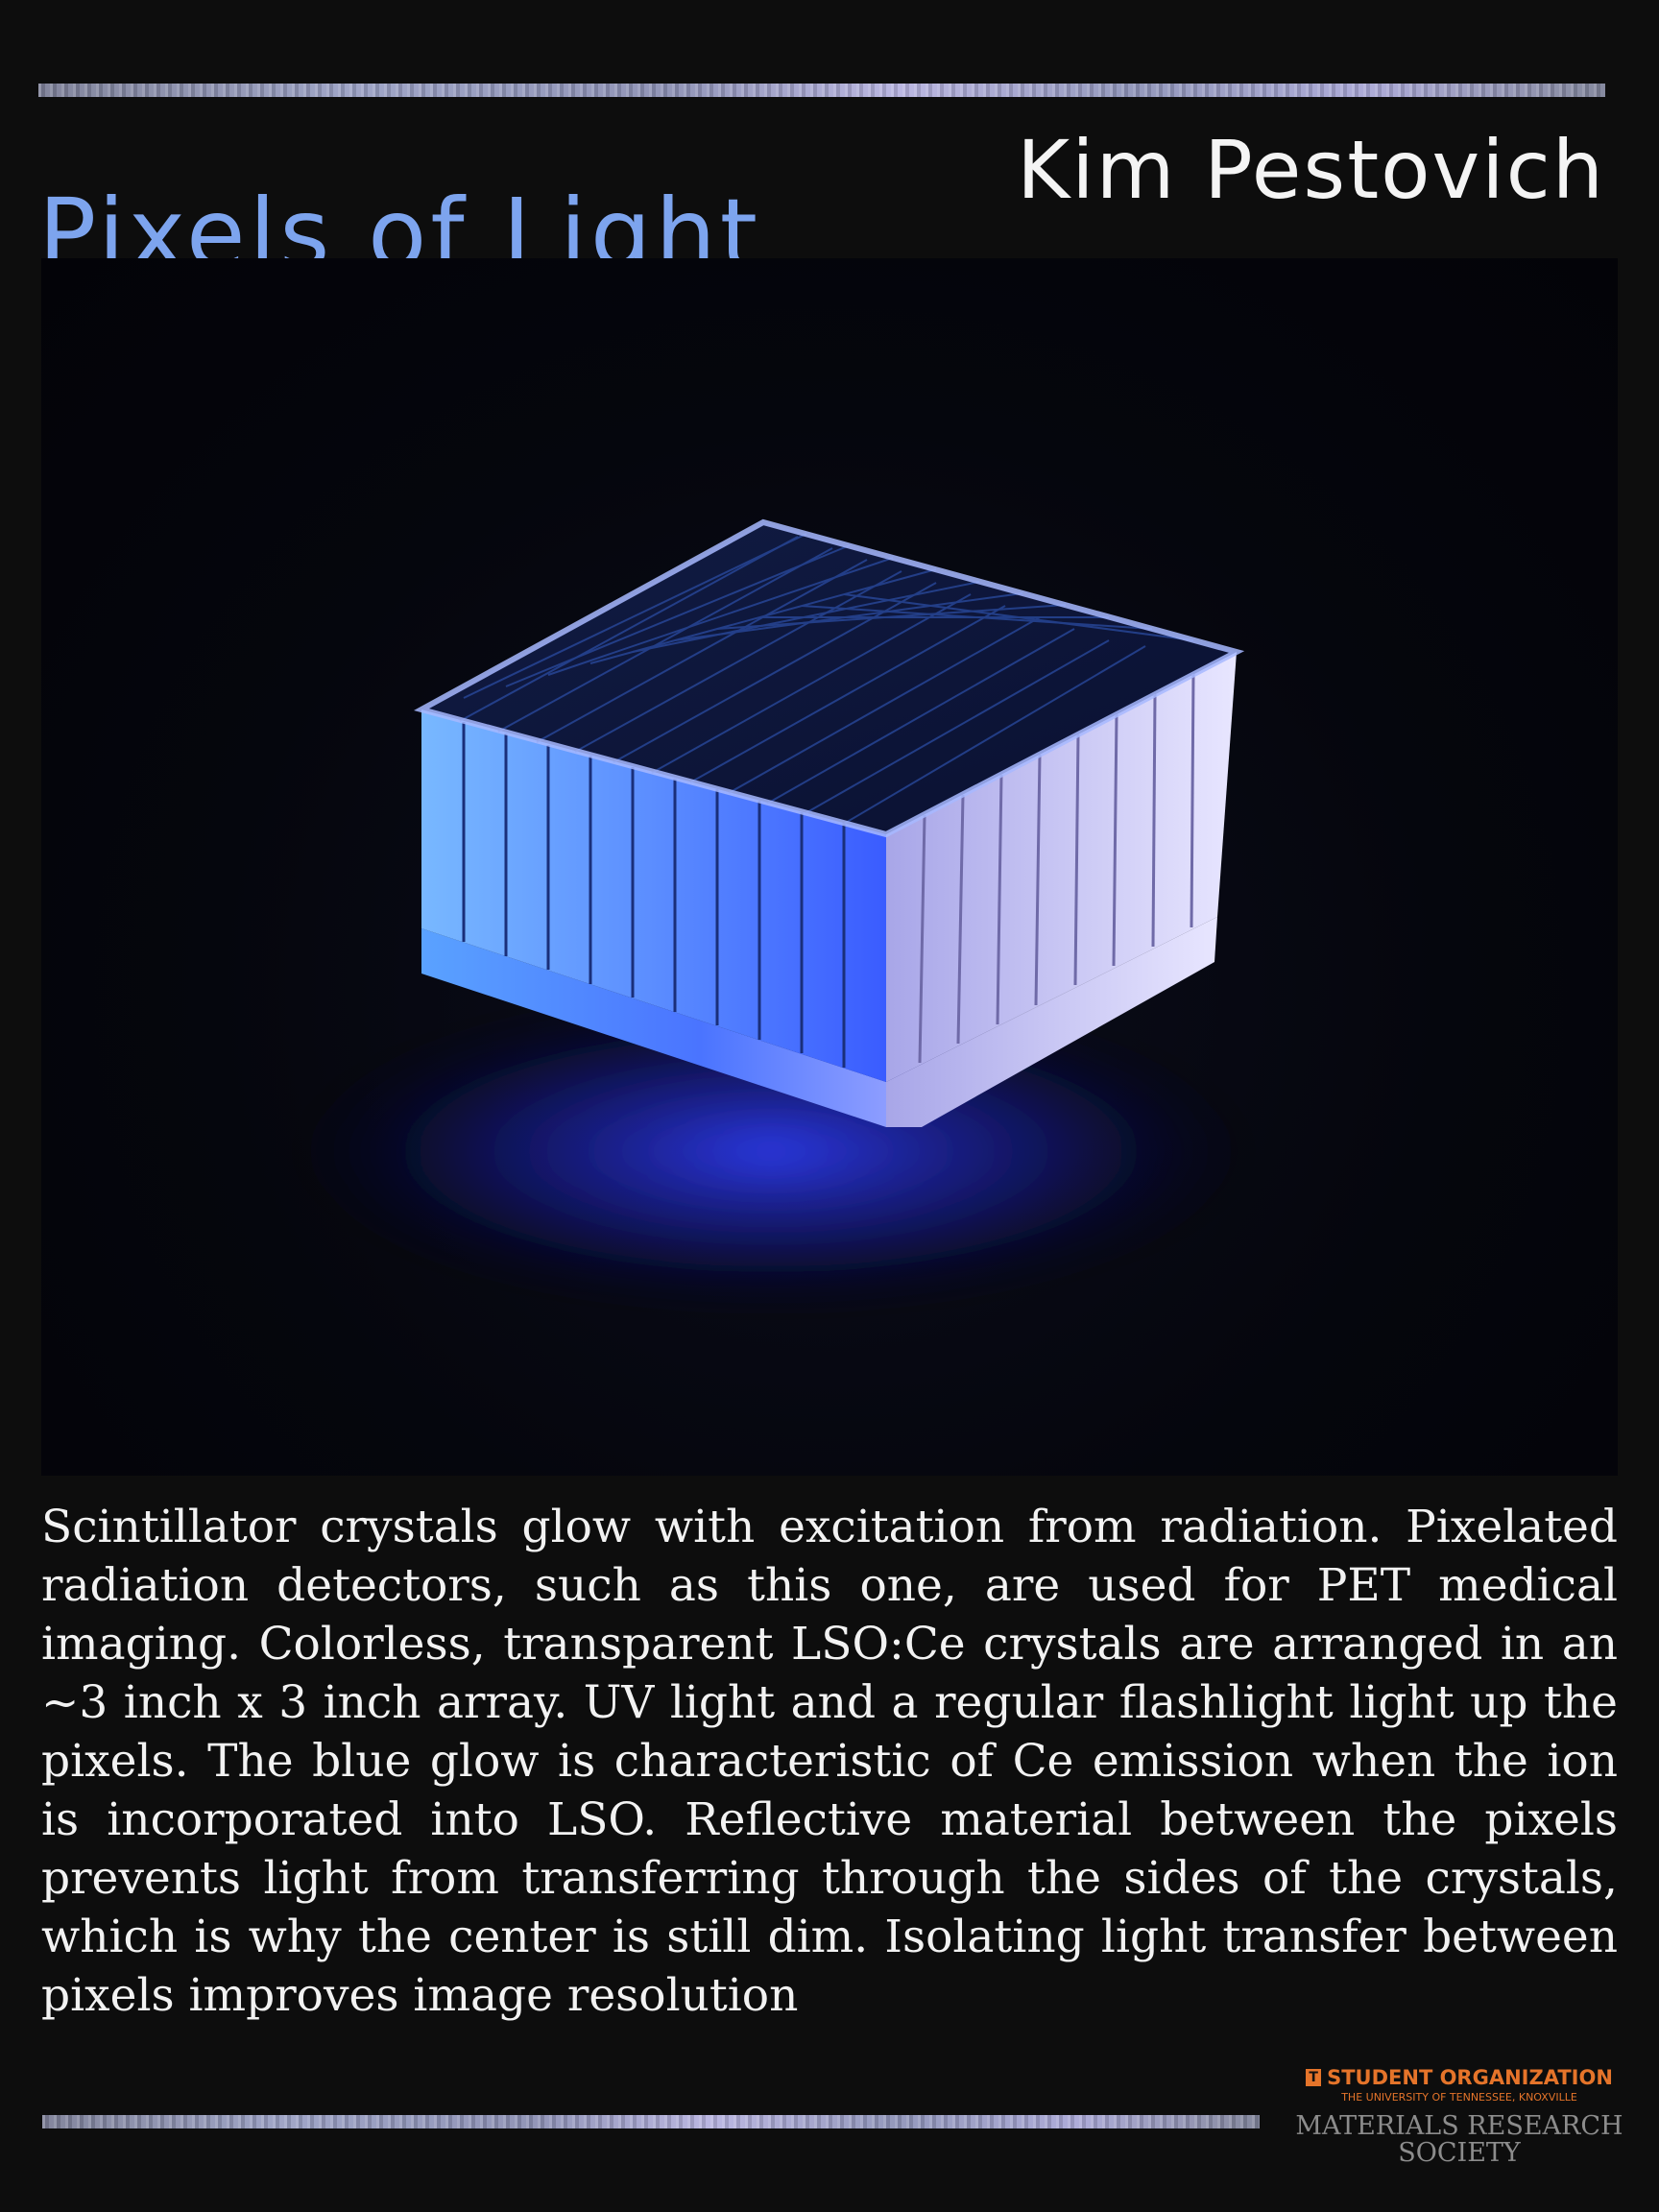 This screenshot has width=1659, height=2212. I want to click on logo-society-name: MATERIALS RESEARCH SOCIETY, so click(1459, 2139).